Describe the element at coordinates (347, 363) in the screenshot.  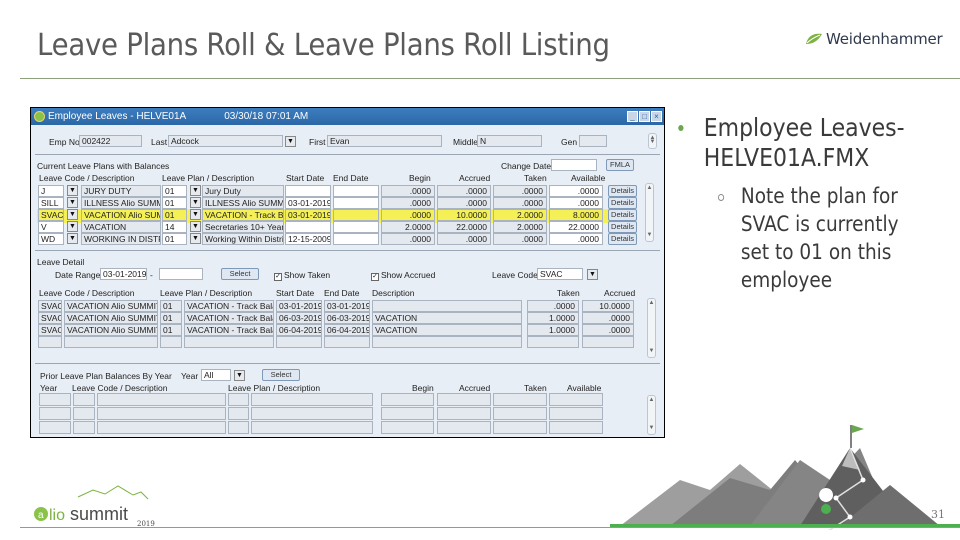
I see `section-divider` at that location.